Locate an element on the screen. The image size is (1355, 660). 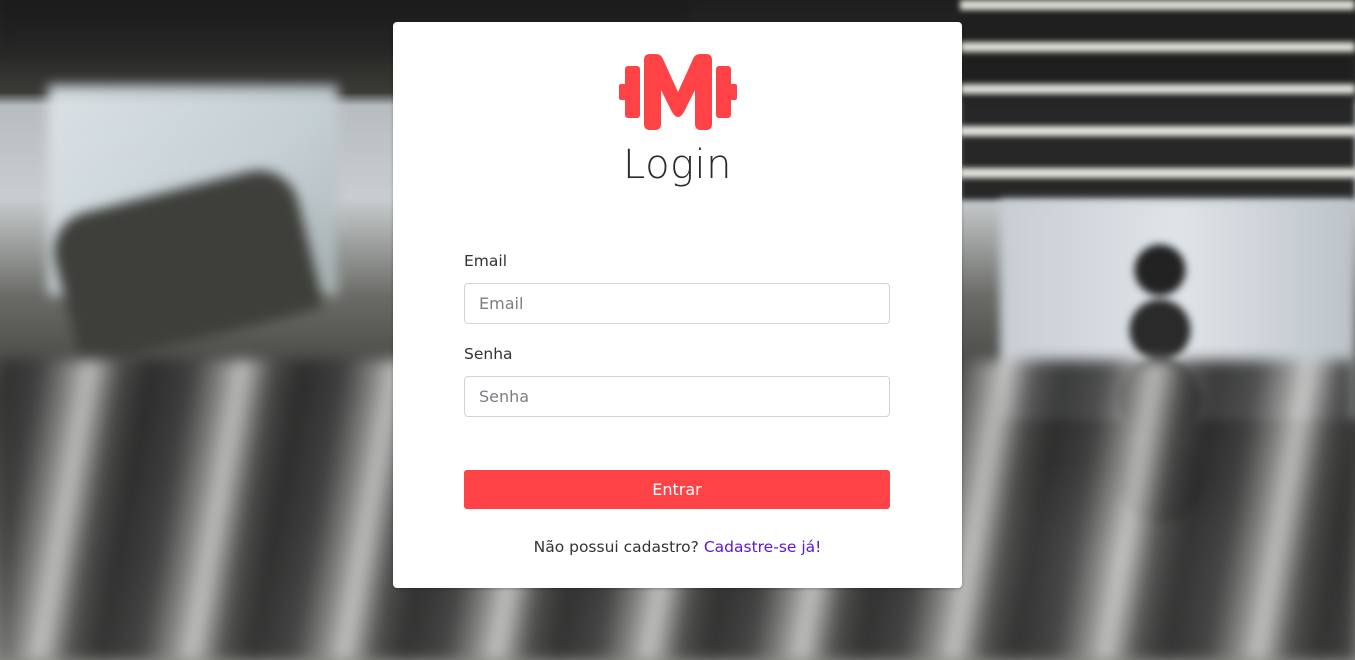
dumbbell-m-logo-icon is located at coordinates (678, 92).